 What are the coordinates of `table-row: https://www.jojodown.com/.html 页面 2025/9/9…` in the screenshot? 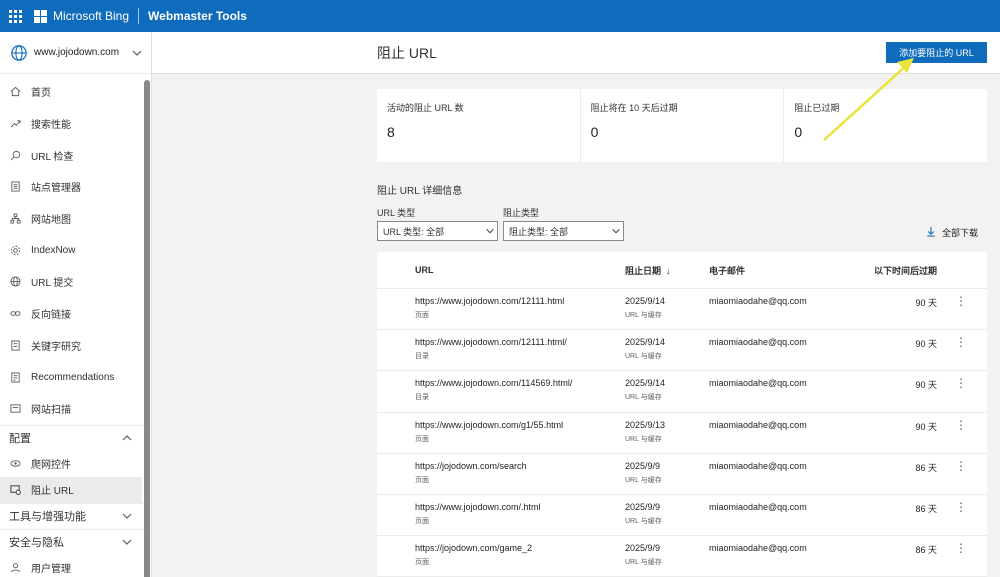 It's located at (682, 516).